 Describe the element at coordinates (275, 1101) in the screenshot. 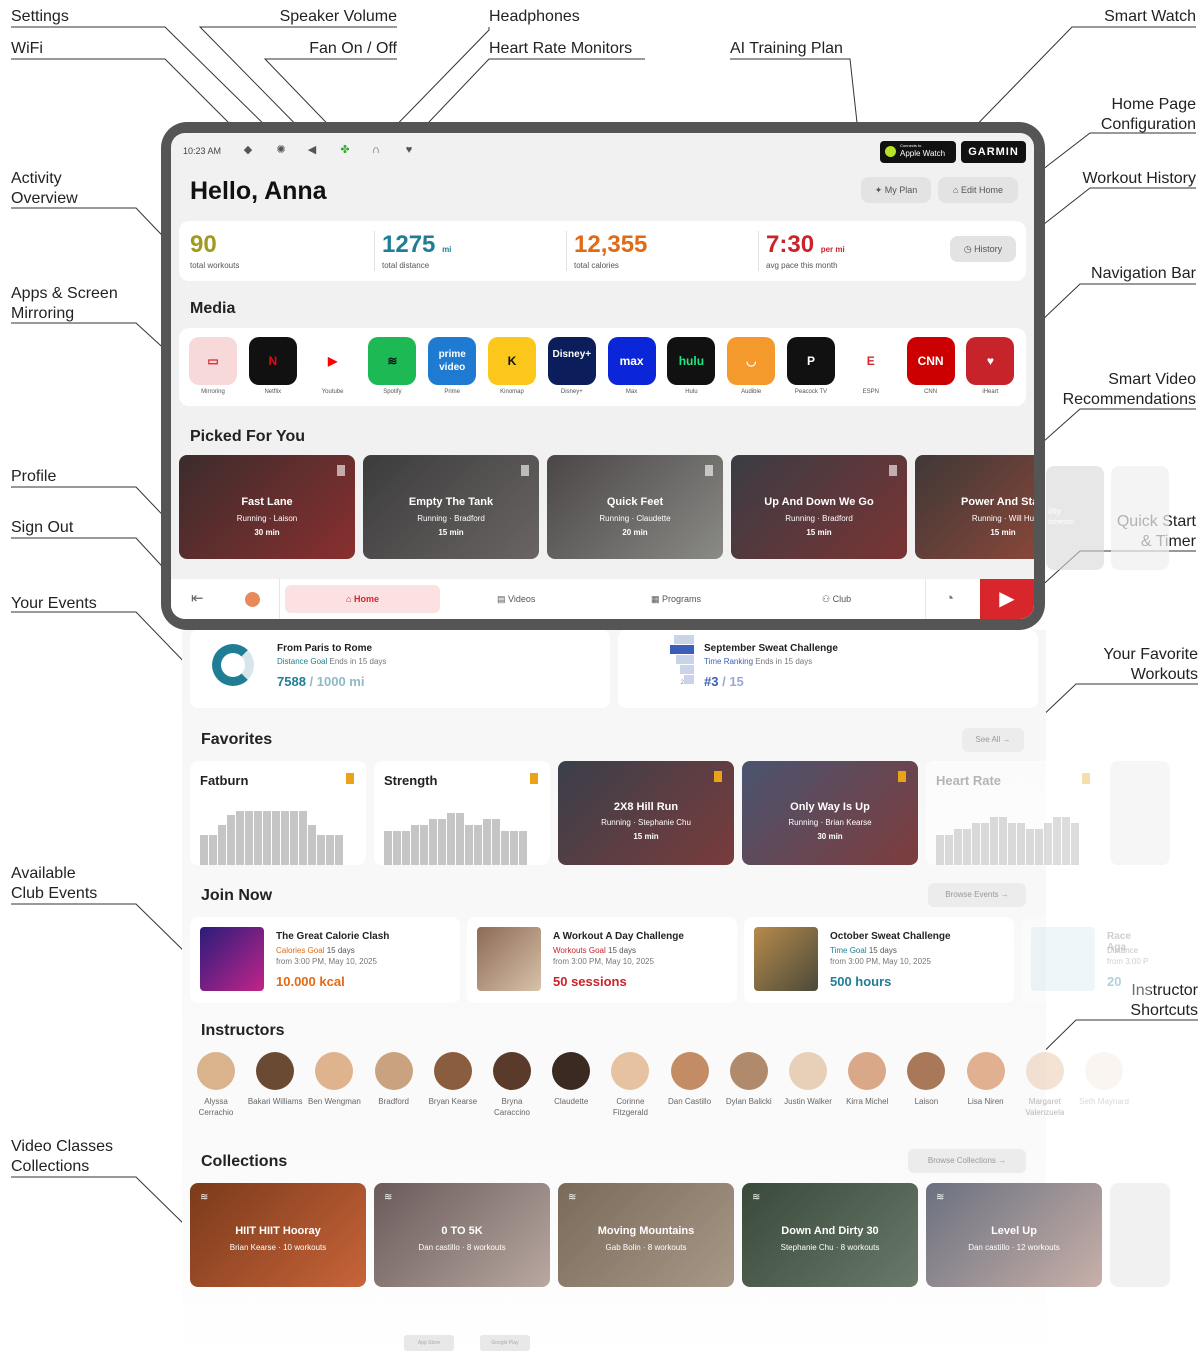

I see `instructor-name: Bakari Williams` at that location.